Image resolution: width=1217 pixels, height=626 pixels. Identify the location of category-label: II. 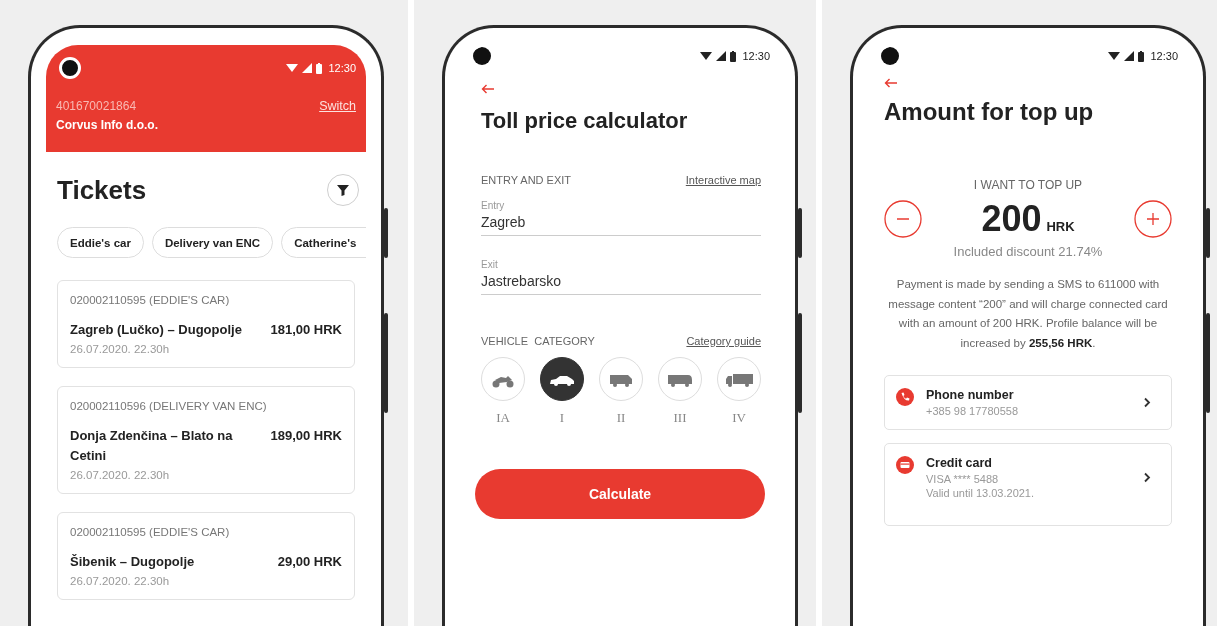
(621, 418).